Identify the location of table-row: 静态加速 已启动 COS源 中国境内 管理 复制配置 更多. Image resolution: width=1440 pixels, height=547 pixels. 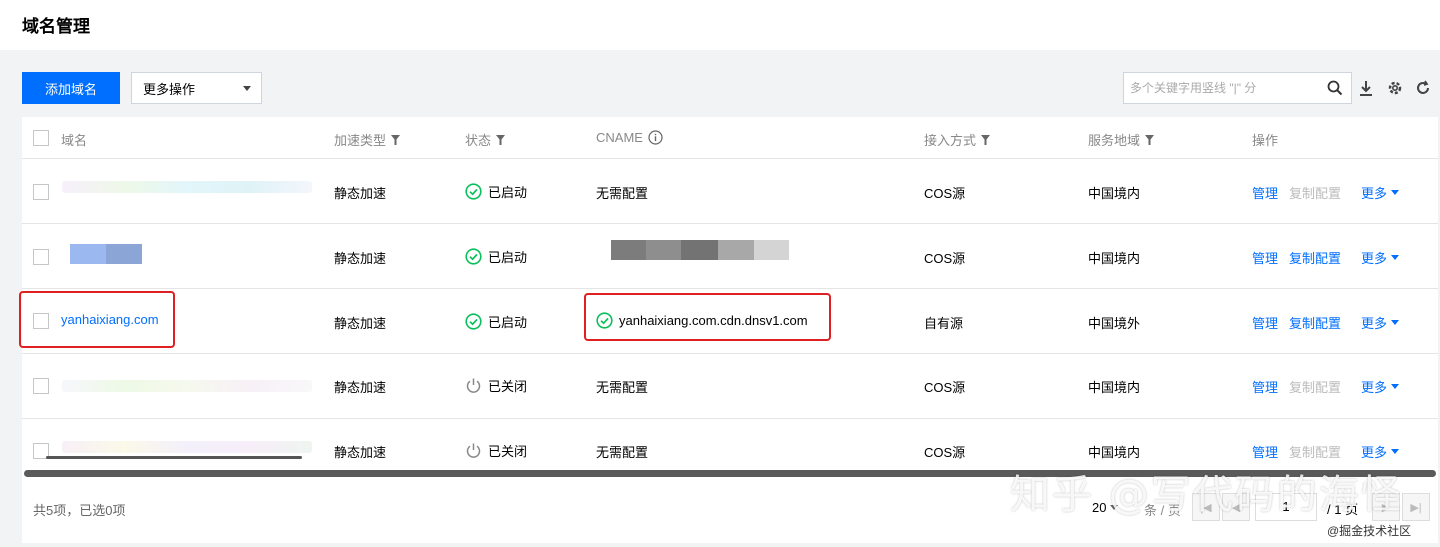
(730, 256).